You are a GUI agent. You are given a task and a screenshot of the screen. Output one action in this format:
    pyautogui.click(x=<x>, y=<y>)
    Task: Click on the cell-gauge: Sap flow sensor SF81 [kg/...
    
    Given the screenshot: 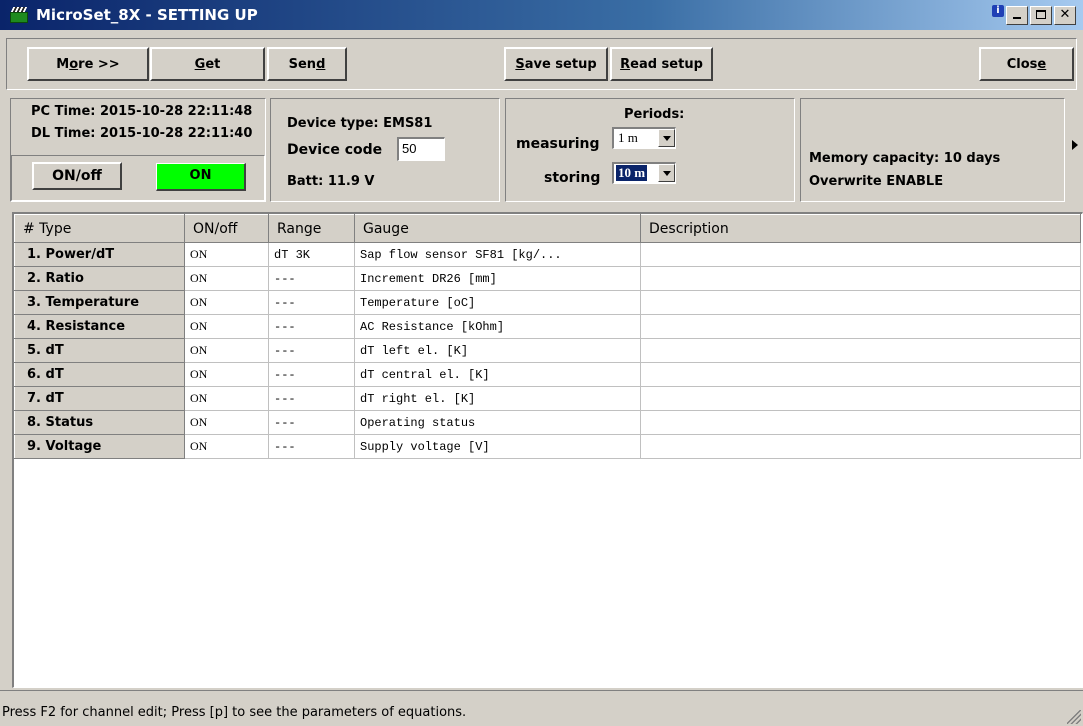 What is the action you would take?
    pyautogui.click(x=497, y=254)
    